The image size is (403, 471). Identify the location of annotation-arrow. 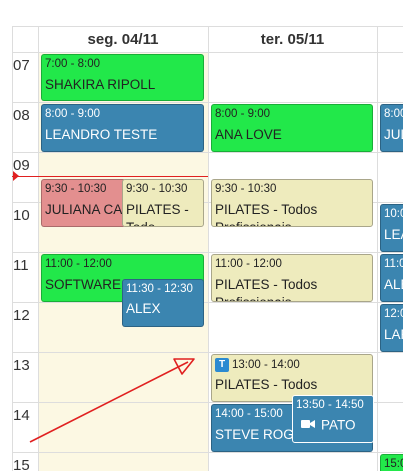
(112, 400).